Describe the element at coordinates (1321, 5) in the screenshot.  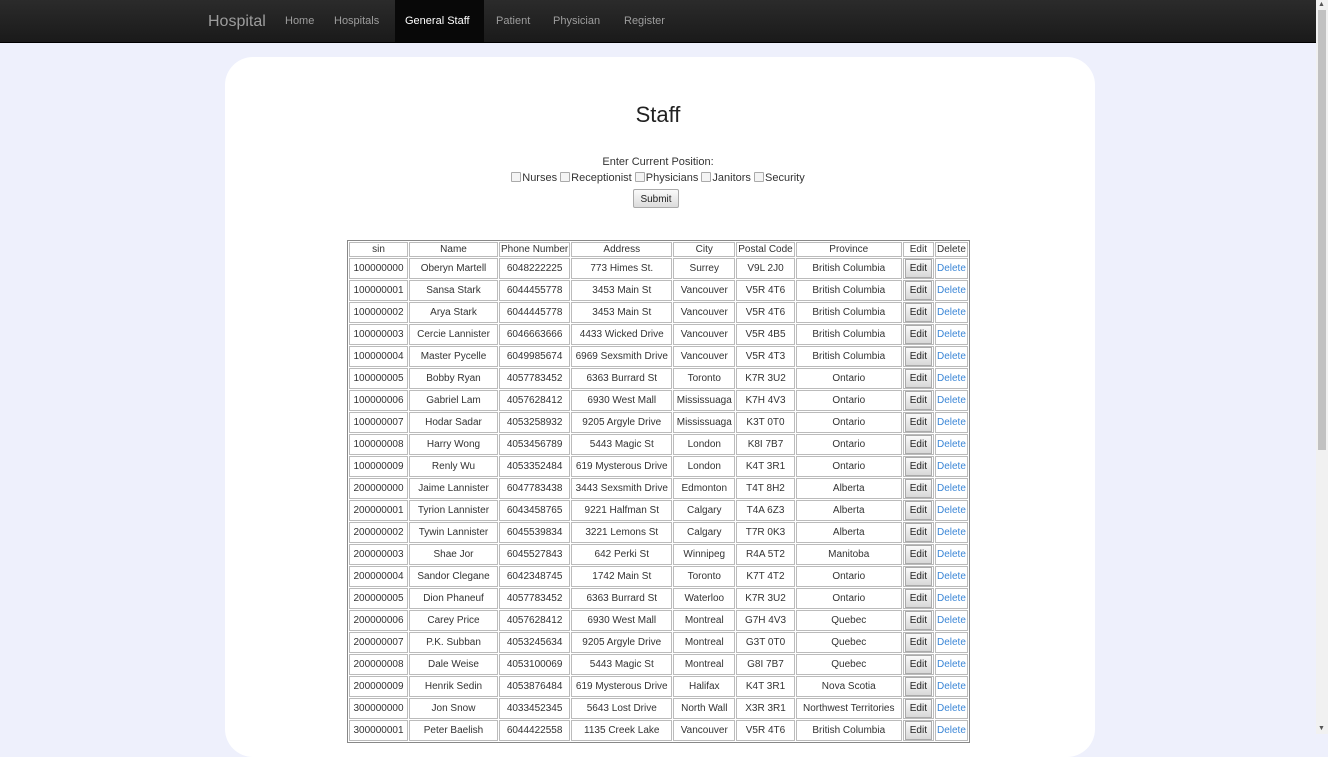
I see `scroll-up-arrow-icon: ▲` at that location.